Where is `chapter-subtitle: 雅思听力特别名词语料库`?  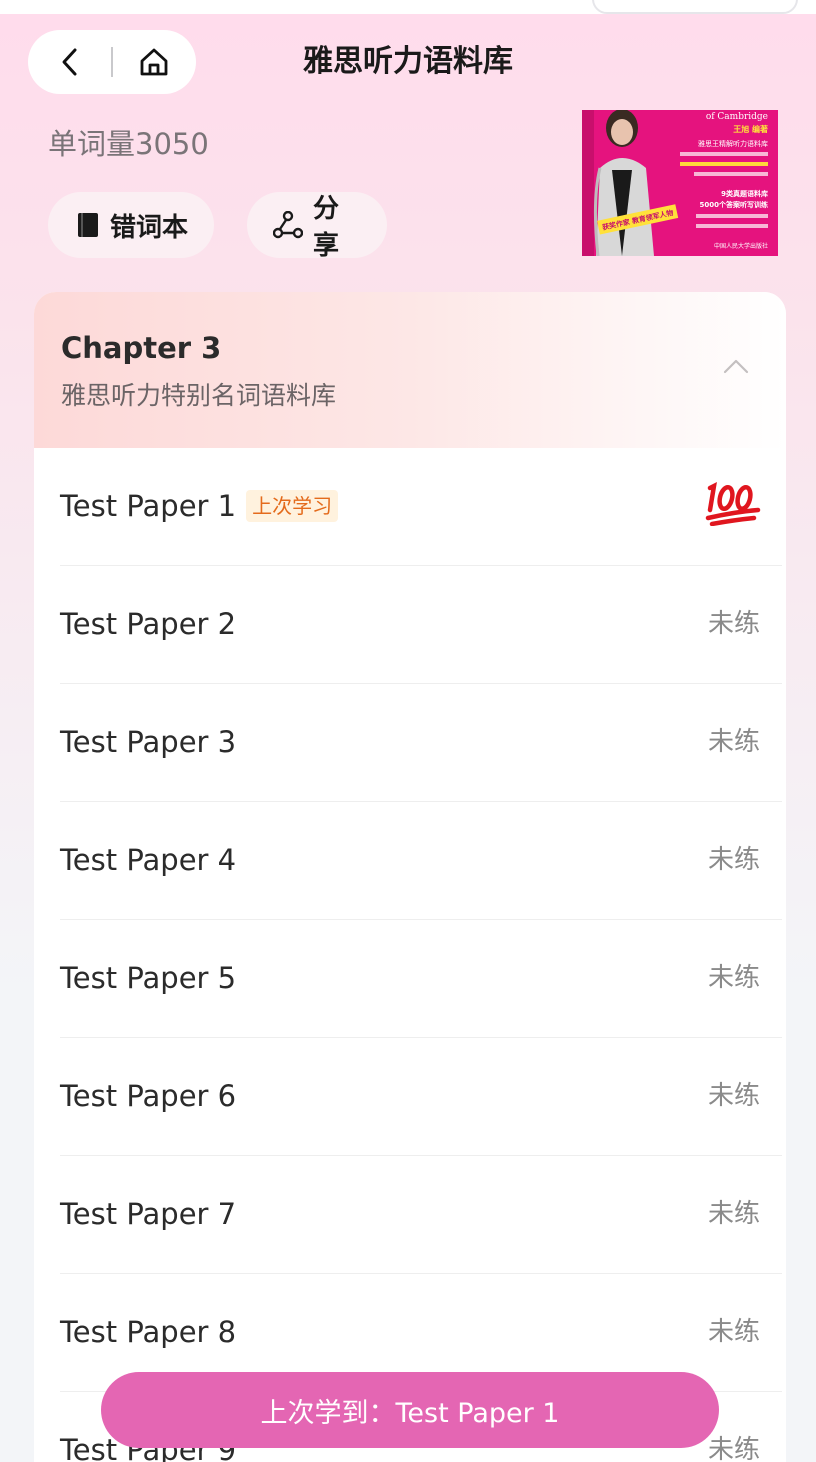 chapter-subtitle: 雅思听力特别名词语料库 is located at coordinates (199, 395).